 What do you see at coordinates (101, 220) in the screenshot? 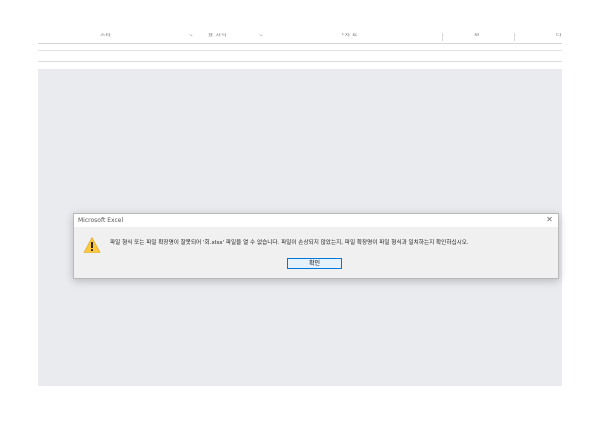
I see `dialog-title: Microsoft Excel` at bounding box center [101, 220].